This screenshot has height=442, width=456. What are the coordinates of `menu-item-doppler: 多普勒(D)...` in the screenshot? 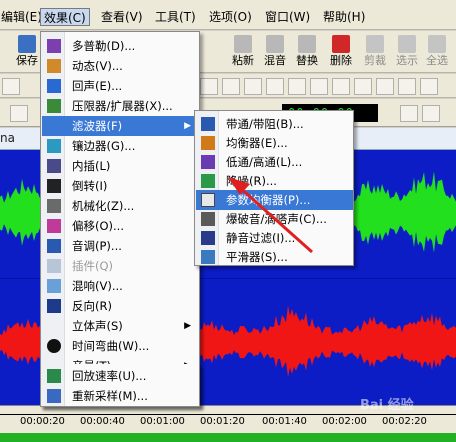 It's located at (120, 46).